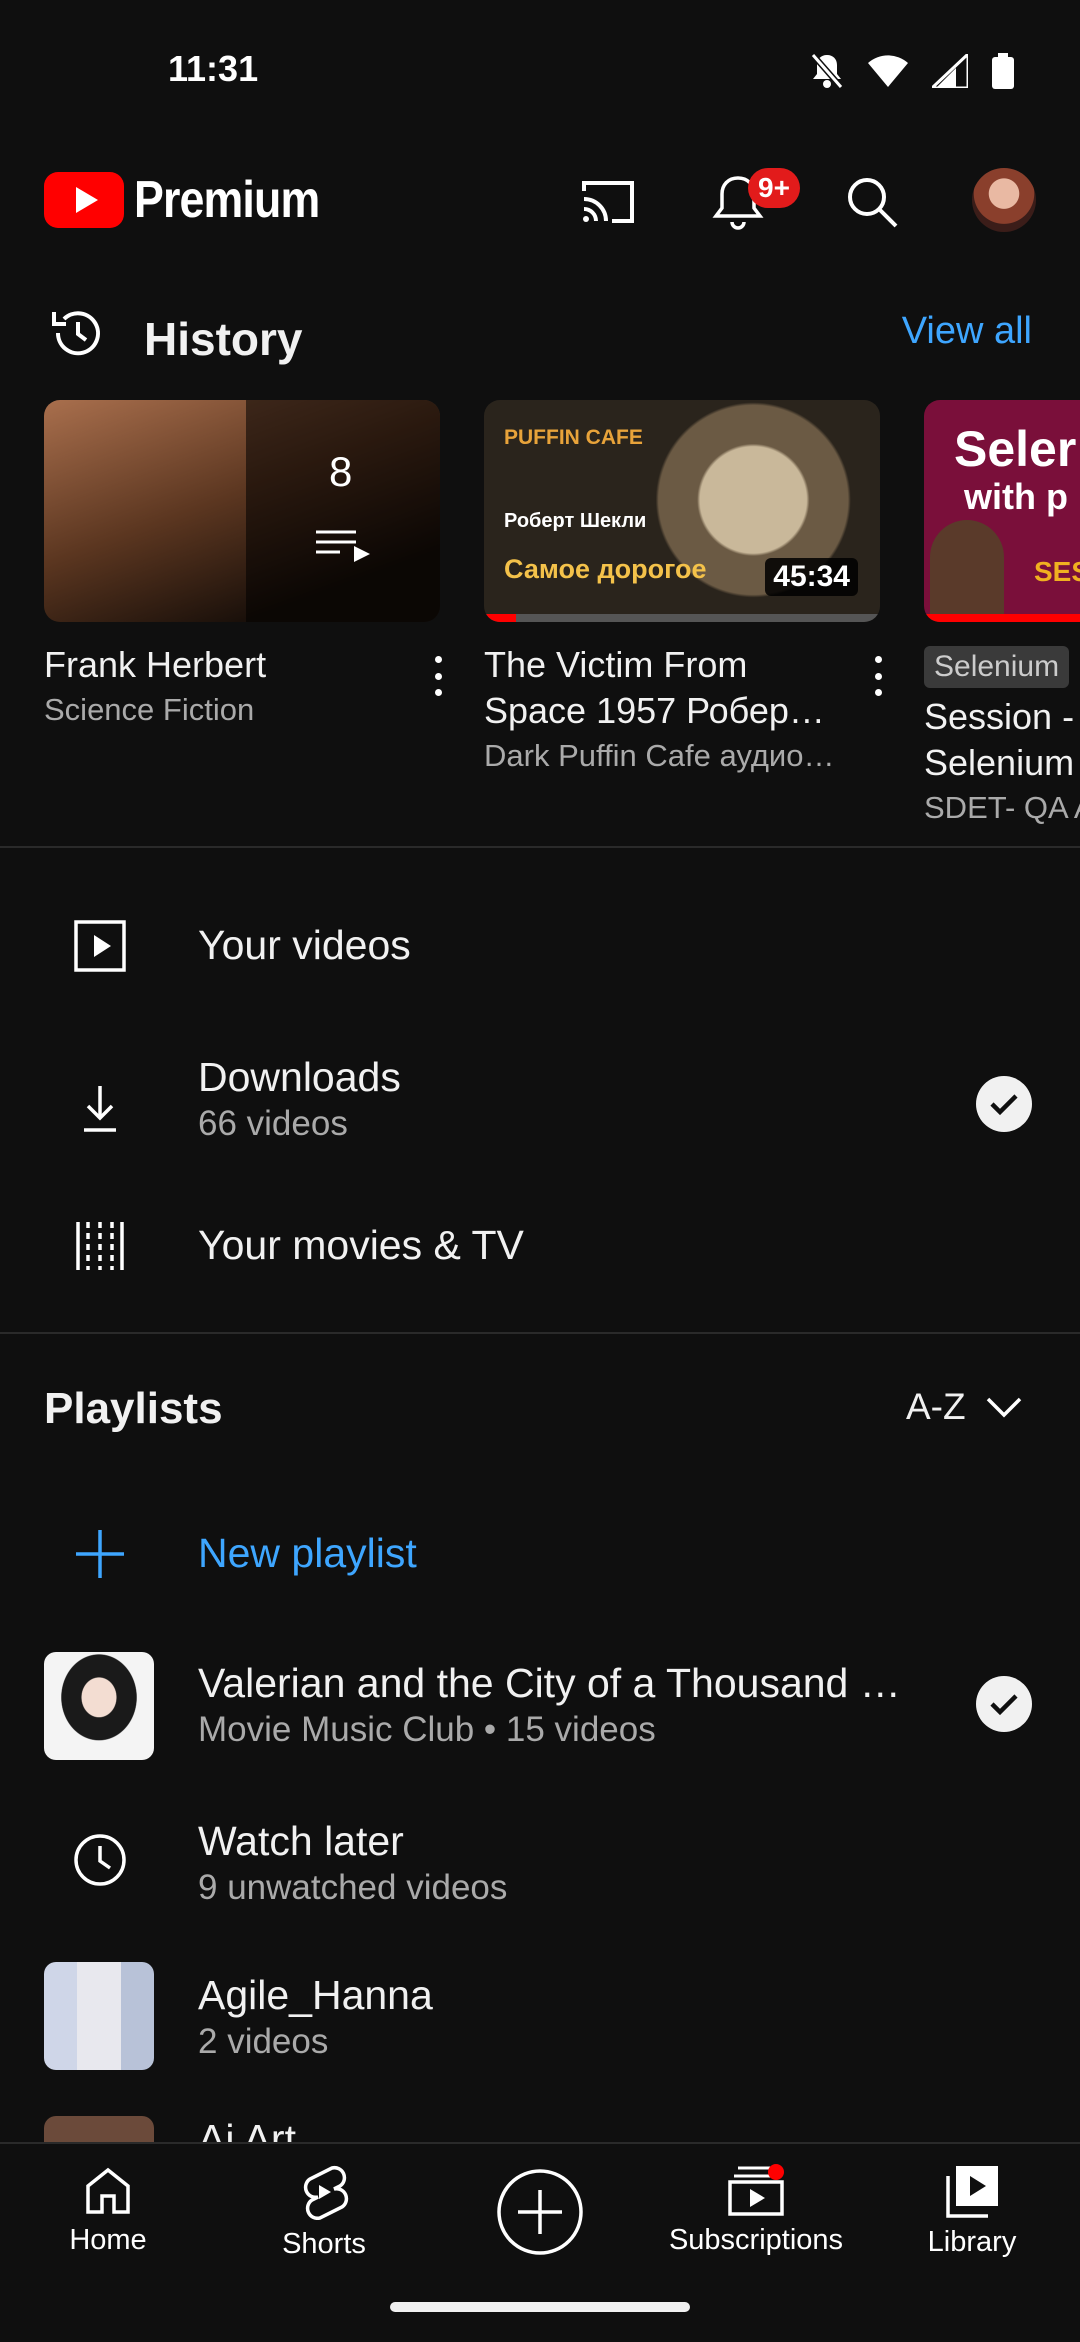  What do you see at coordinates (888, 71) in the screenshot?
I see `wifi-icon` at bounding box center [888, 71].